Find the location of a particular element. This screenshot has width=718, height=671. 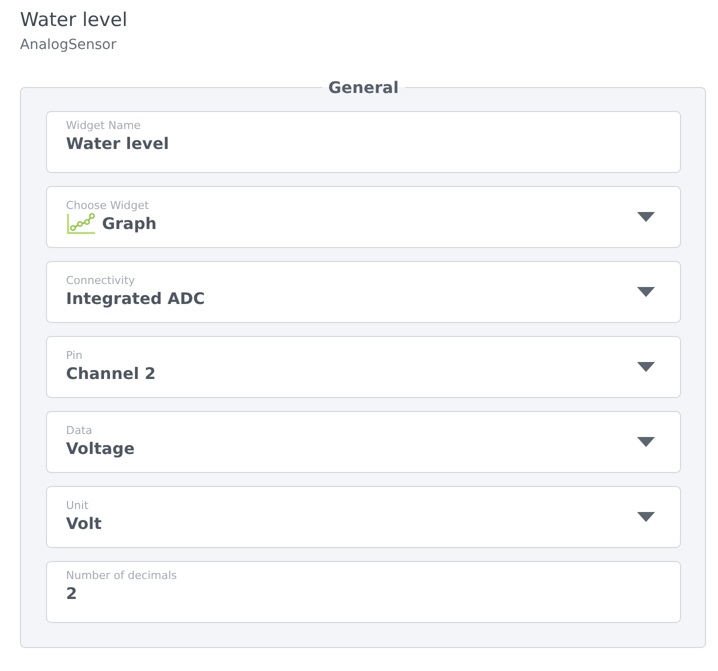

line-graph-icon is located at coordinates (81, 224).